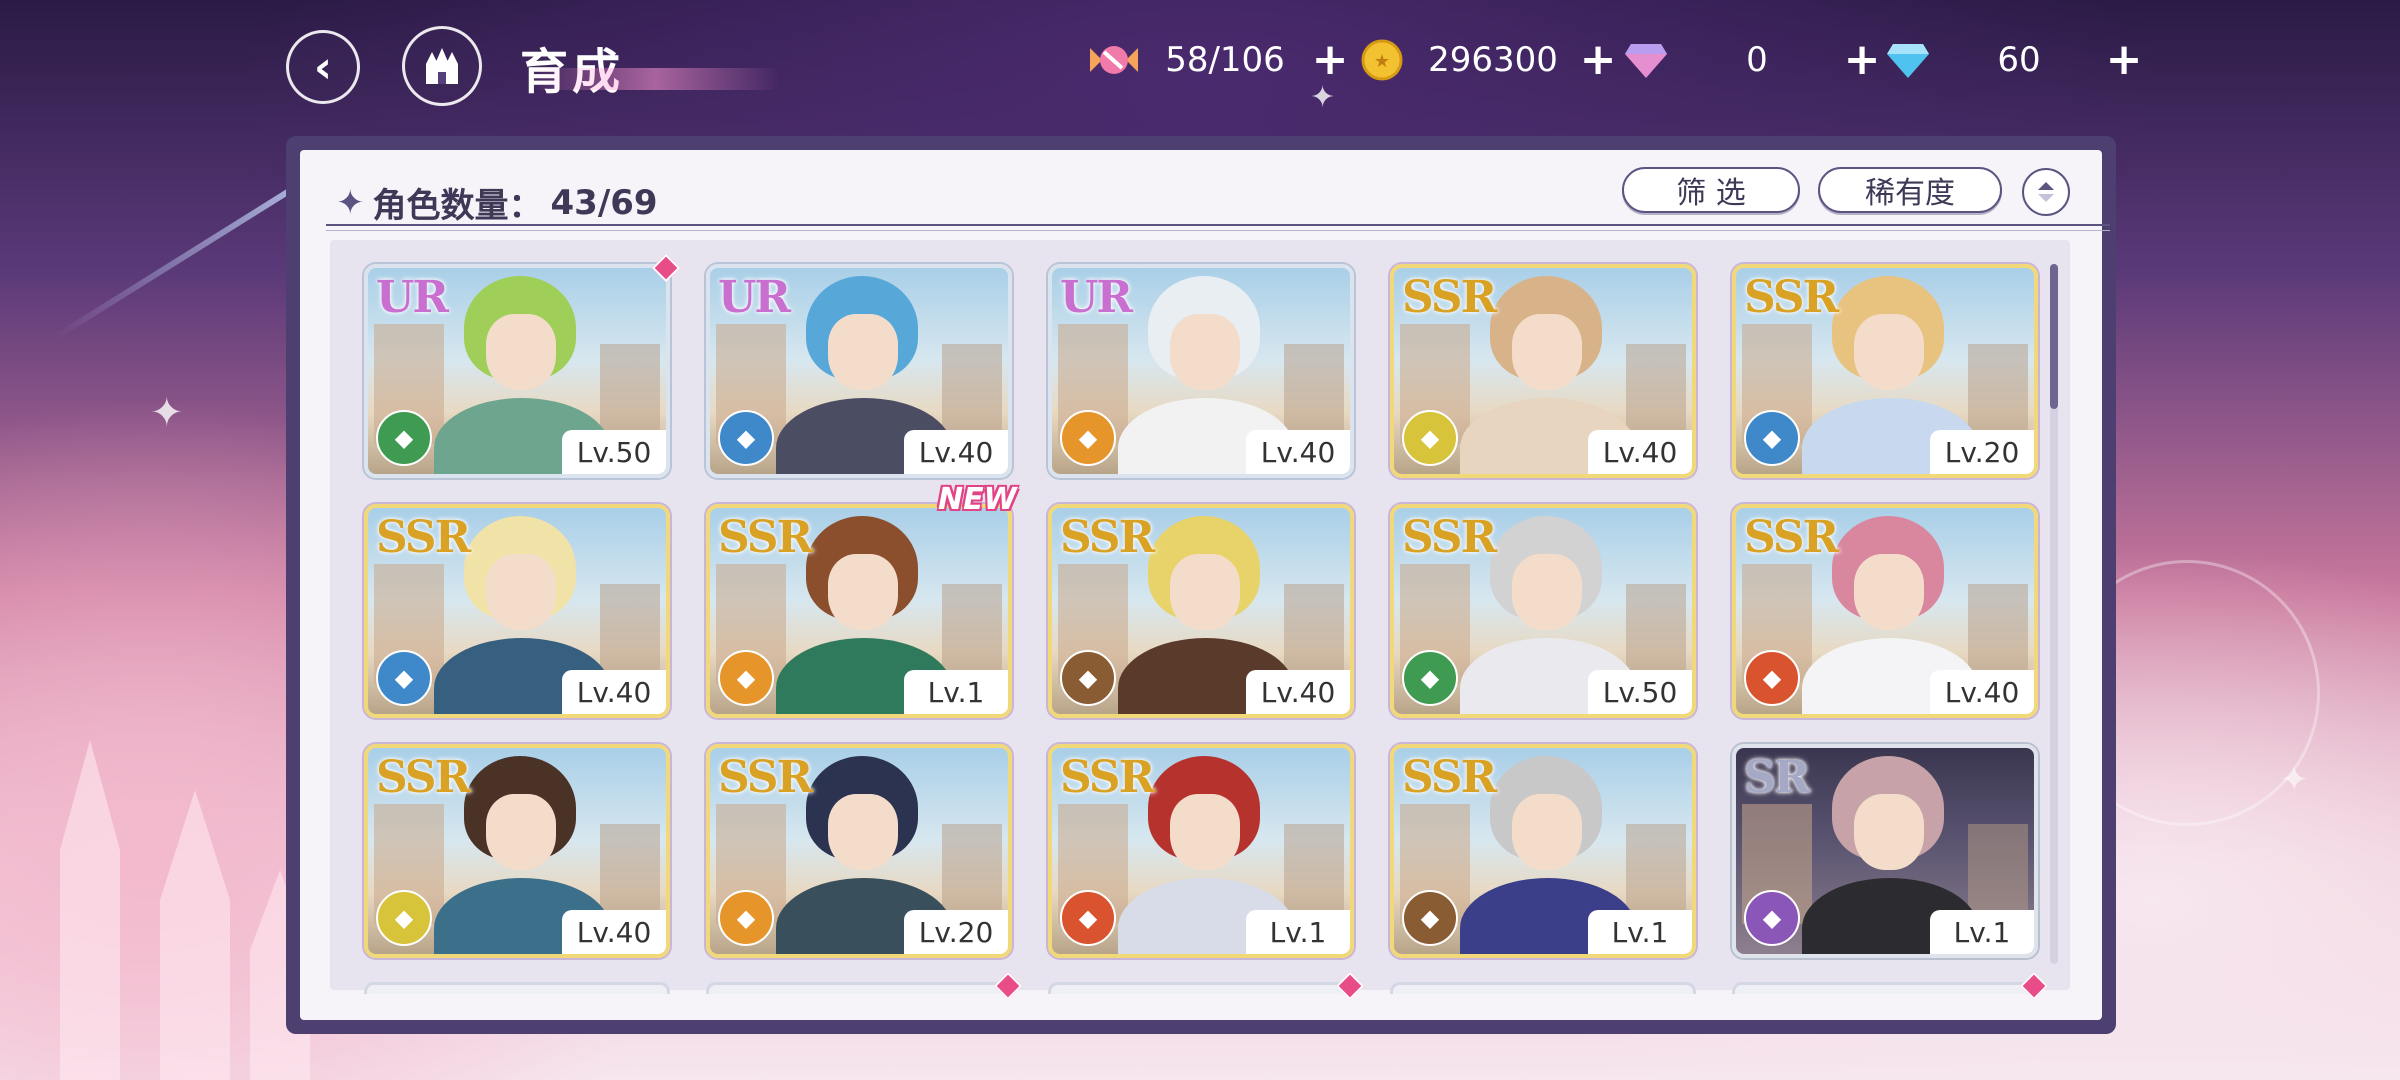 The width and height of the screenshot is (2400, 1080). What do you see at coordinates (1543, 611) in the screenshot?
I see `character-card: SSR ◆ Lv.50` at bounding box center [1543, 611].